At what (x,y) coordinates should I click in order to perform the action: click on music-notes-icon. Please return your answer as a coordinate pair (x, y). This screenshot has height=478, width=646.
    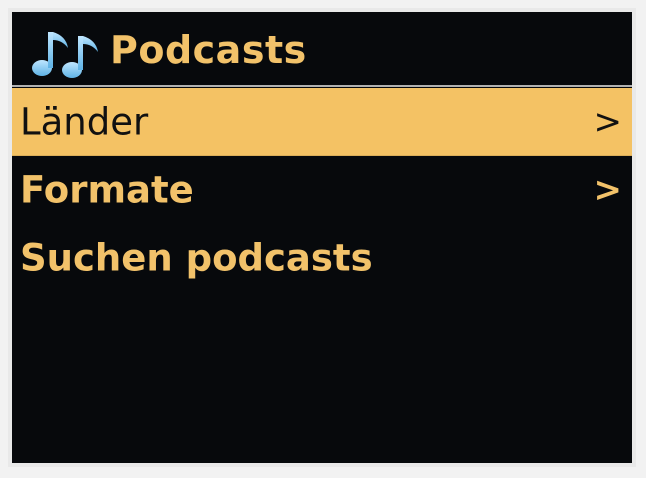
    Looking at the image, I should click on (66, 52).